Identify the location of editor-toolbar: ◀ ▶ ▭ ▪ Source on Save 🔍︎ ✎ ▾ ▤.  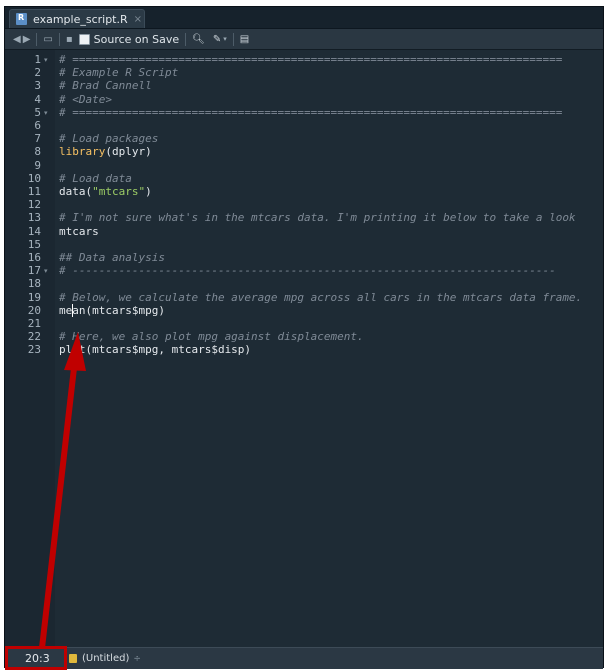
(304, 39).